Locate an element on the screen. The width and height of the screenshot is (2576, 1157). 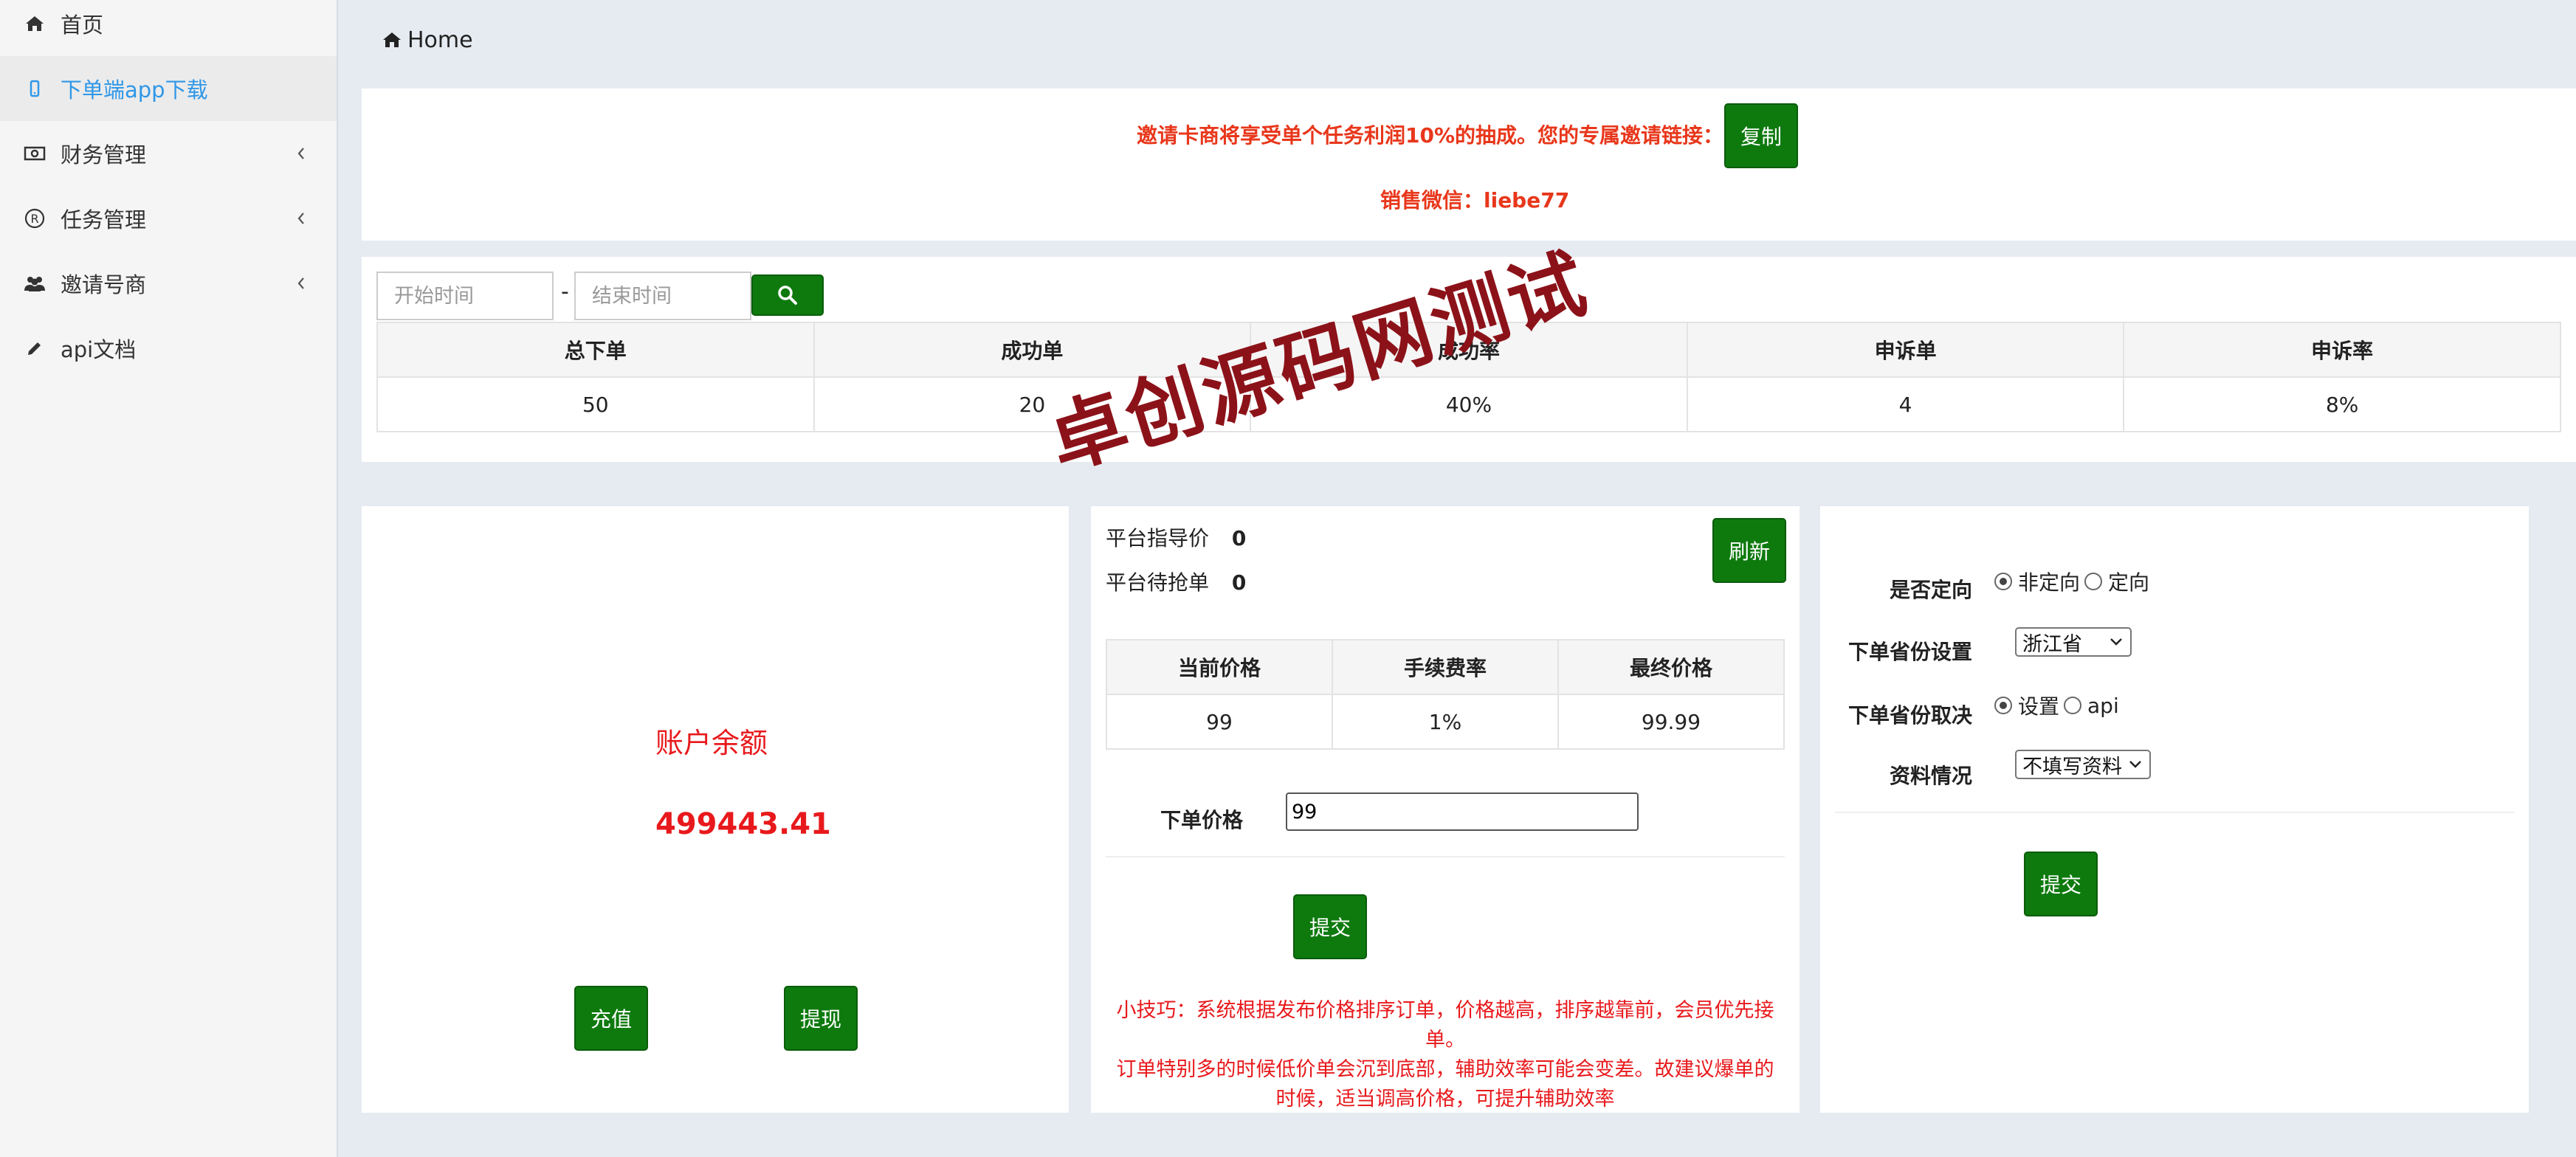
order-price-label: 下单价格 is located at coordinates (1202, 820).